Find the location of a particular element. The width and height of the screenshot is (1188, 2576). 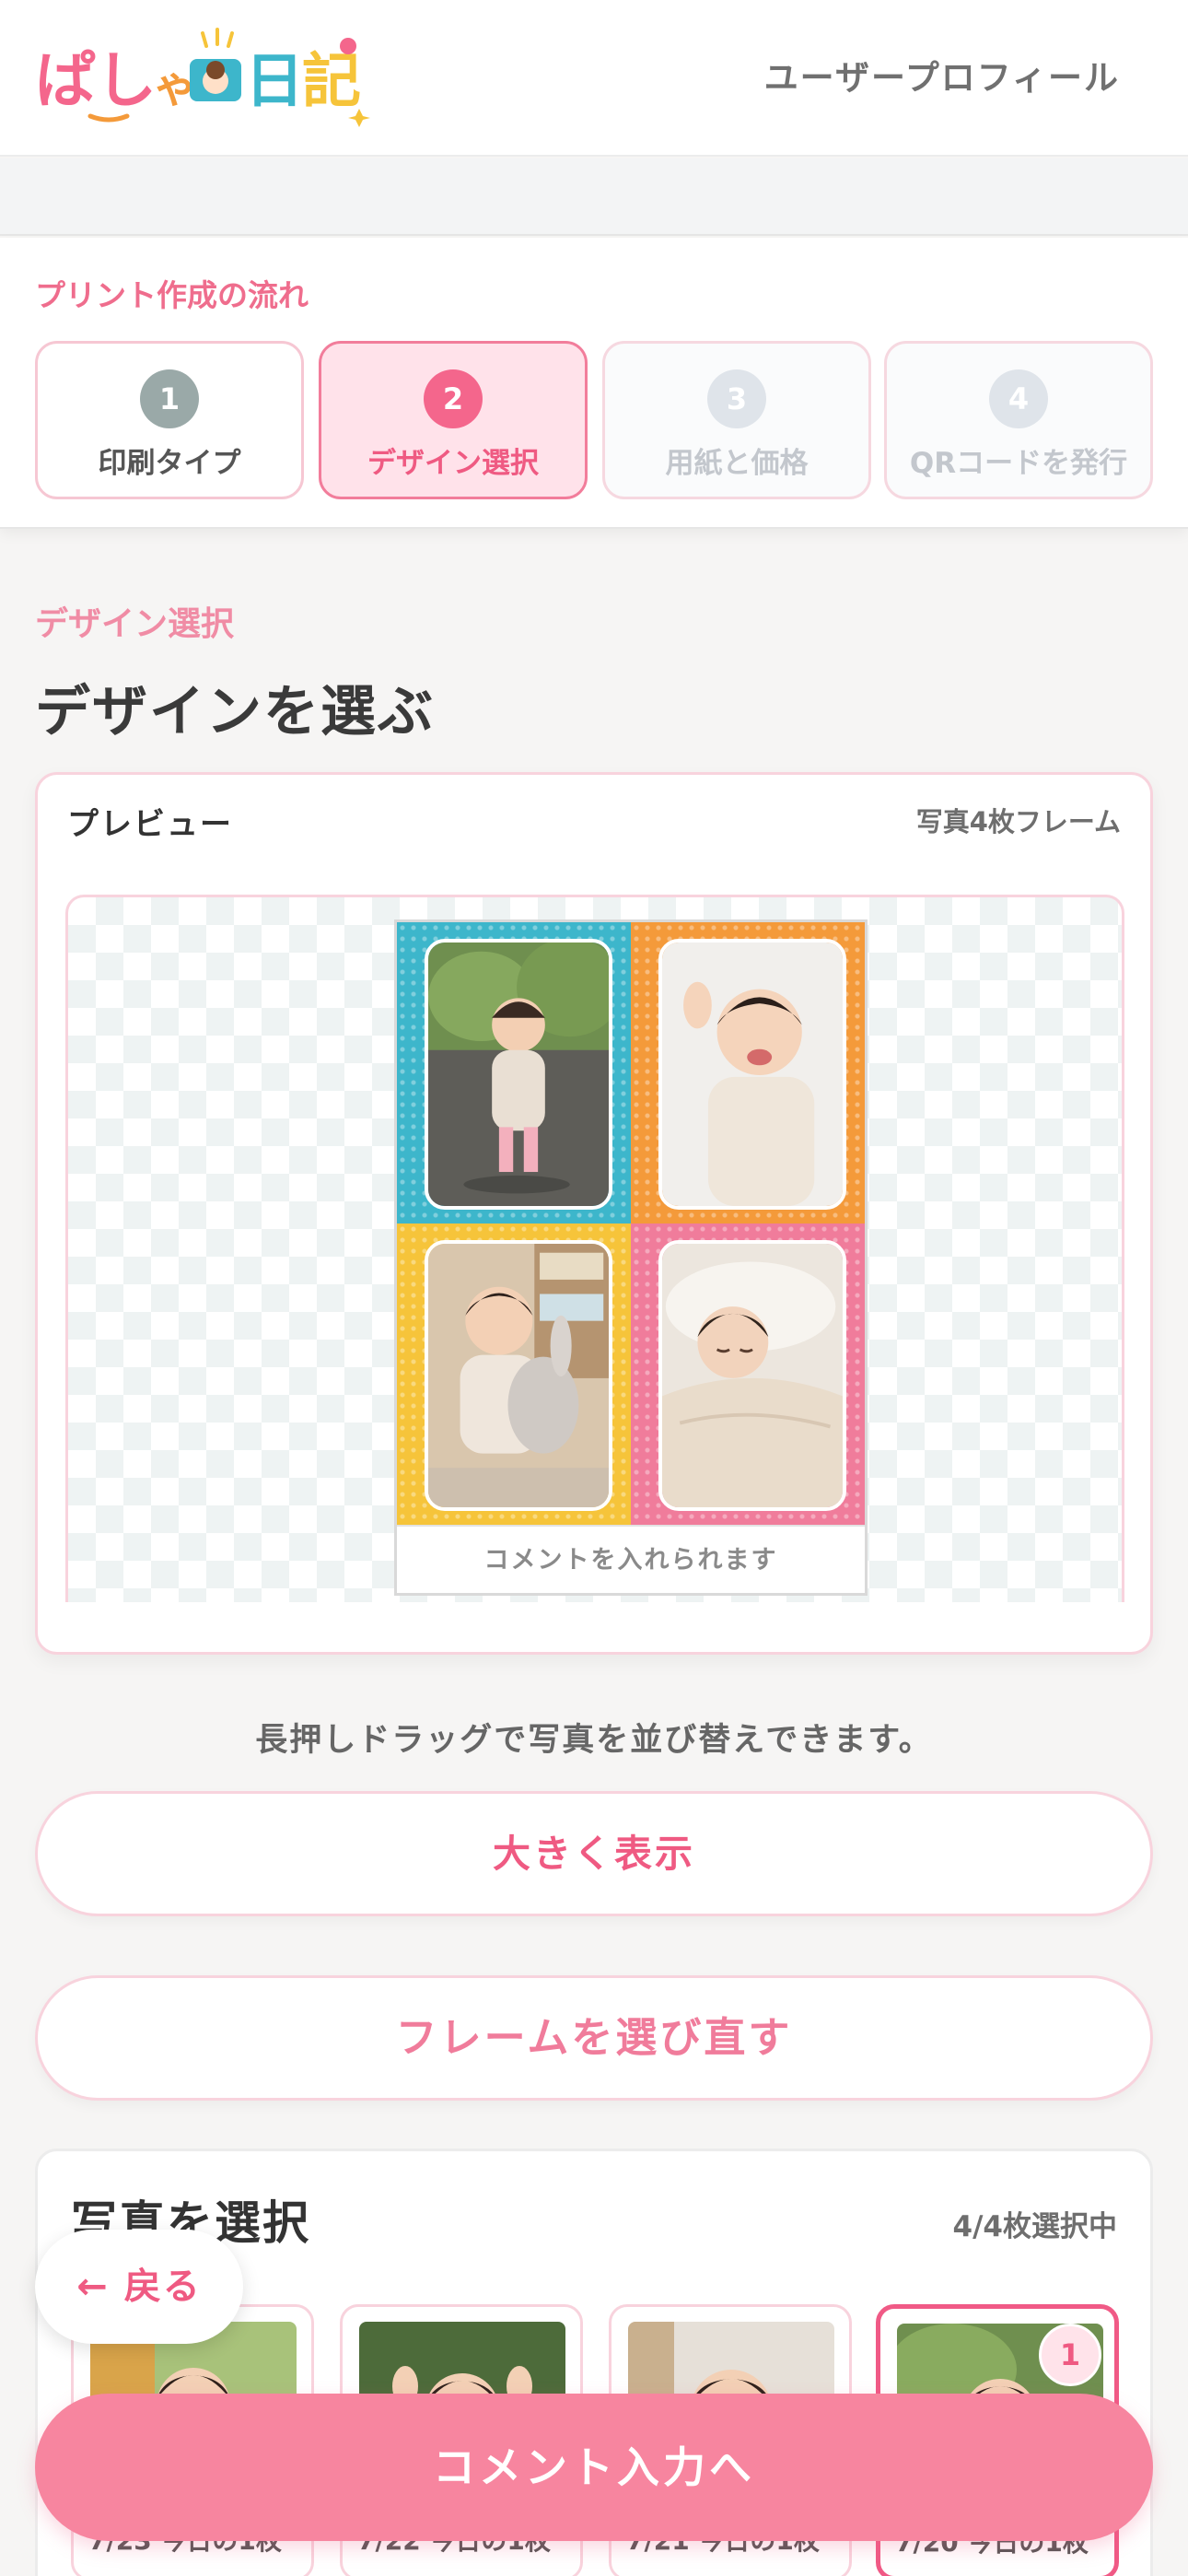

photo-select-count: 4/4枚選択中 is located at coordinates (1034, 2226).